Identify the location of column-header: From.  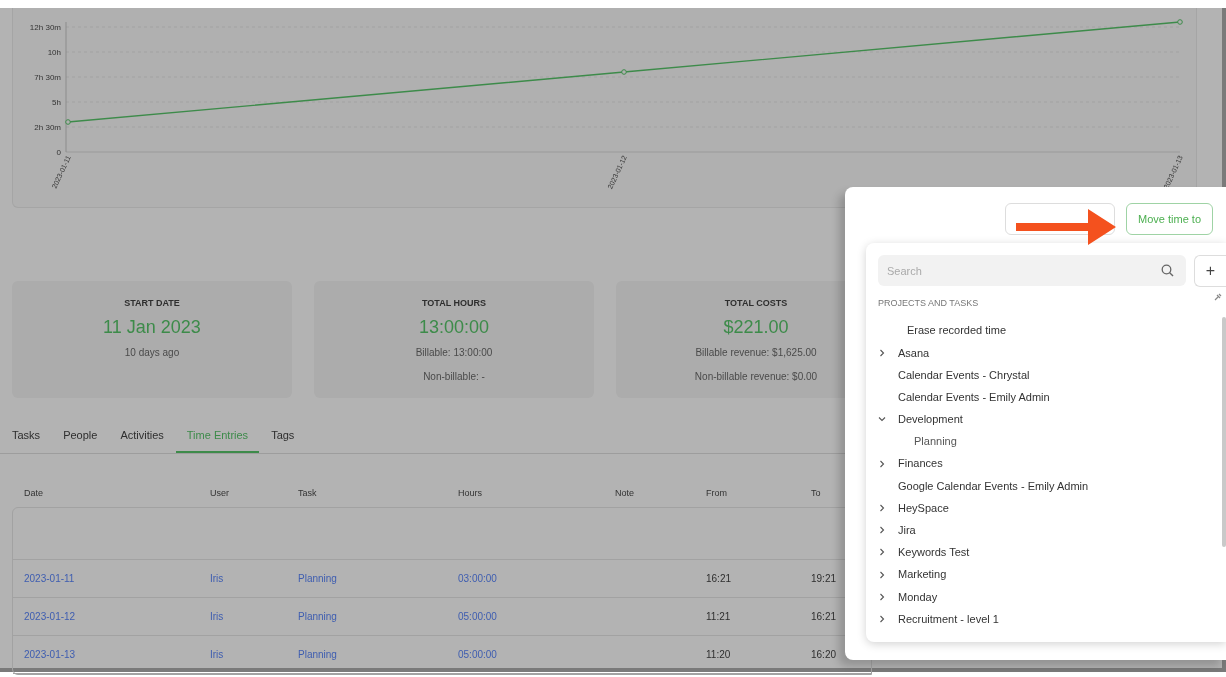
(716, 492).